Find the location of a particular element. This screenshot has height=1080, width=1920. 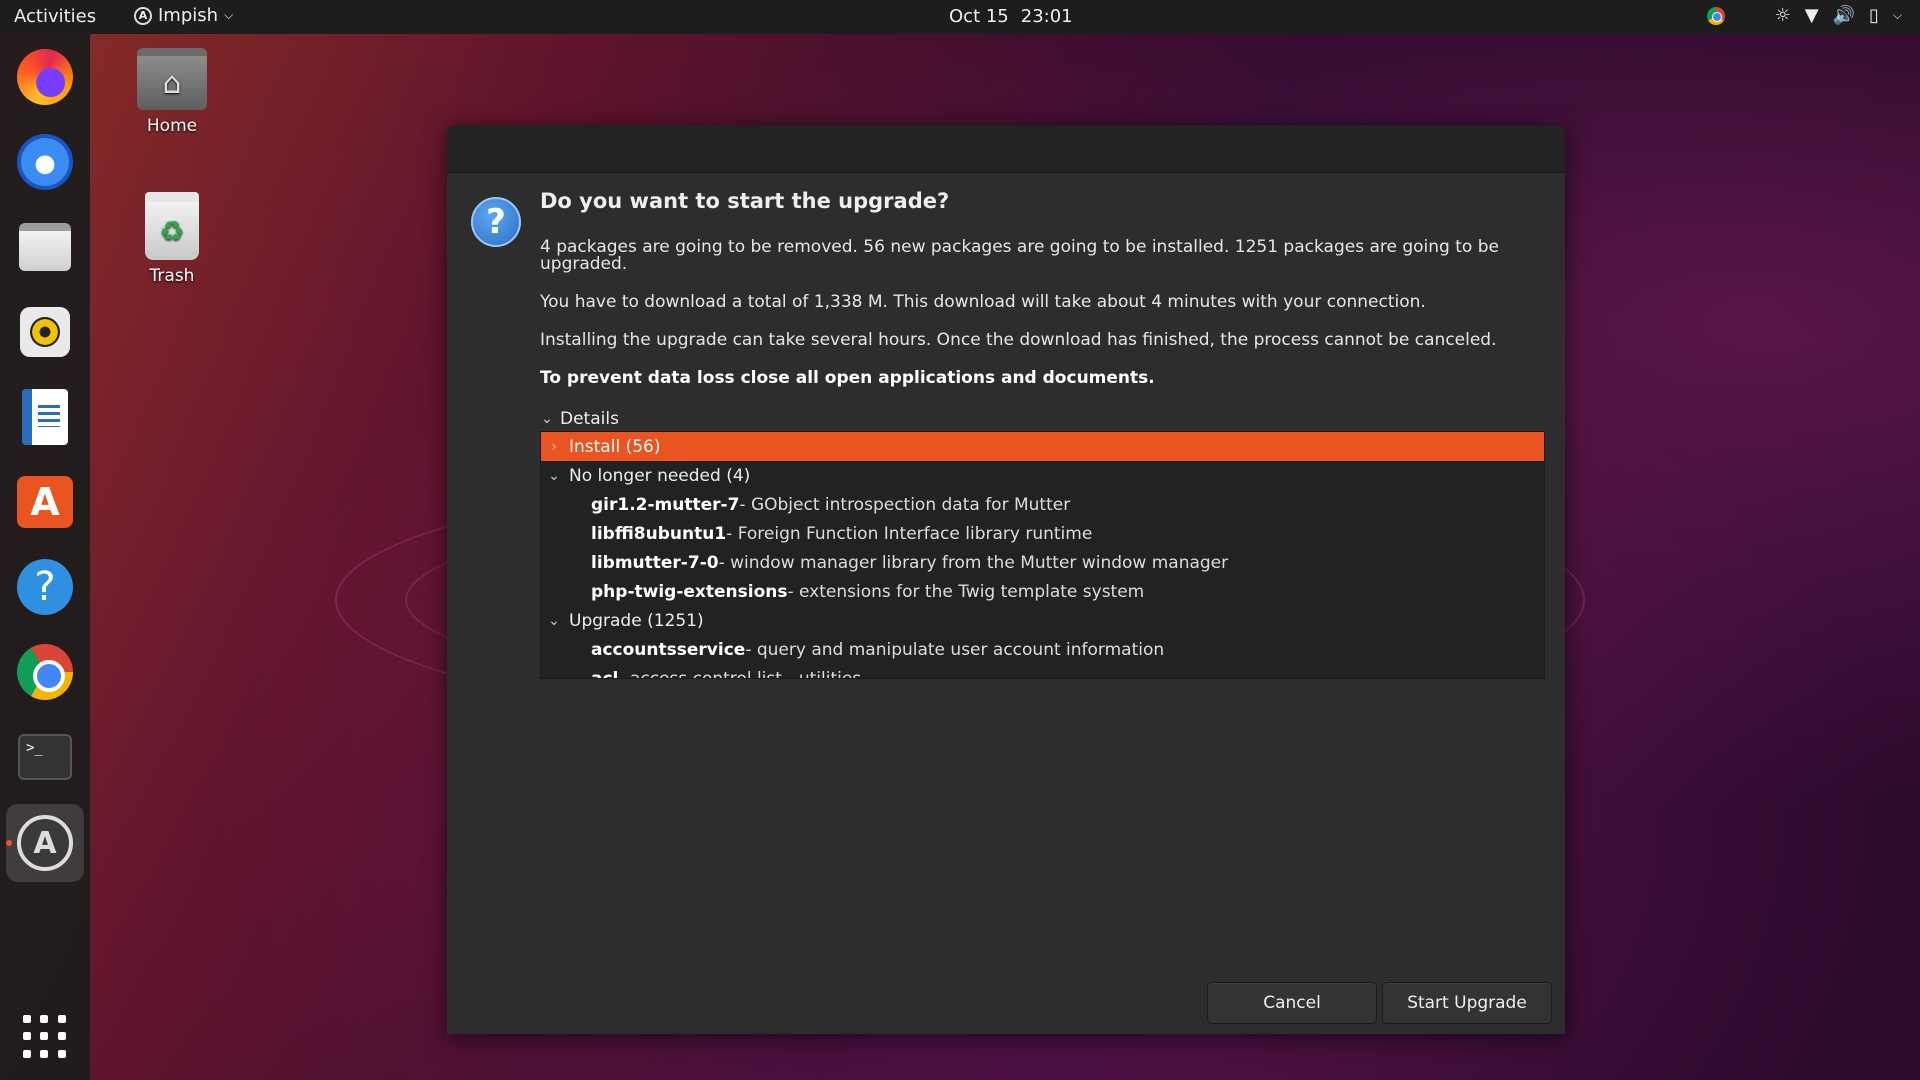

package-name: libmutter-7-0 is located at coordinates (655, 562).